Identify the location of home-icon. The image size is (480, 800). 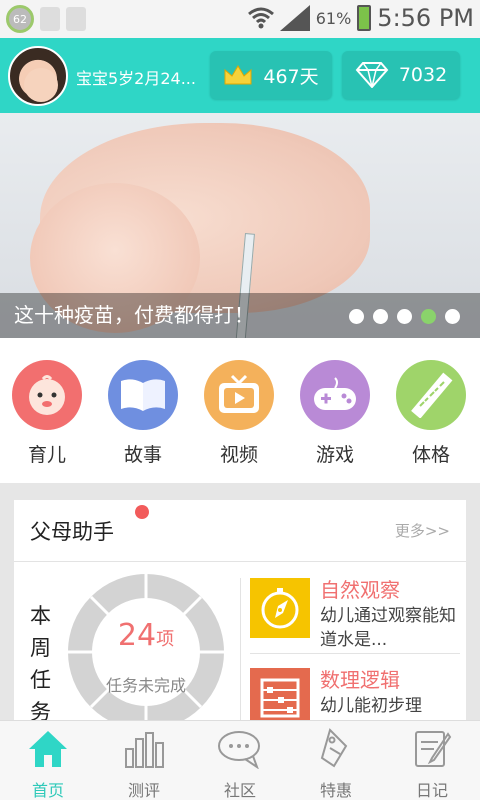
(48, 749).